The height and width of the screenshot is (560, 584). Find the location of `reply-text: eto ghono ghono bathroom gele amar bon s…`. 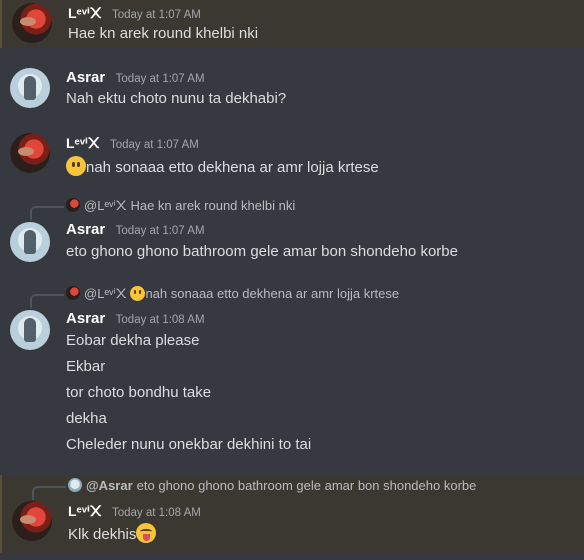

reply-text: eto ghono ghono bathroom gele amar bon s… is located at coordinates (306, 485).